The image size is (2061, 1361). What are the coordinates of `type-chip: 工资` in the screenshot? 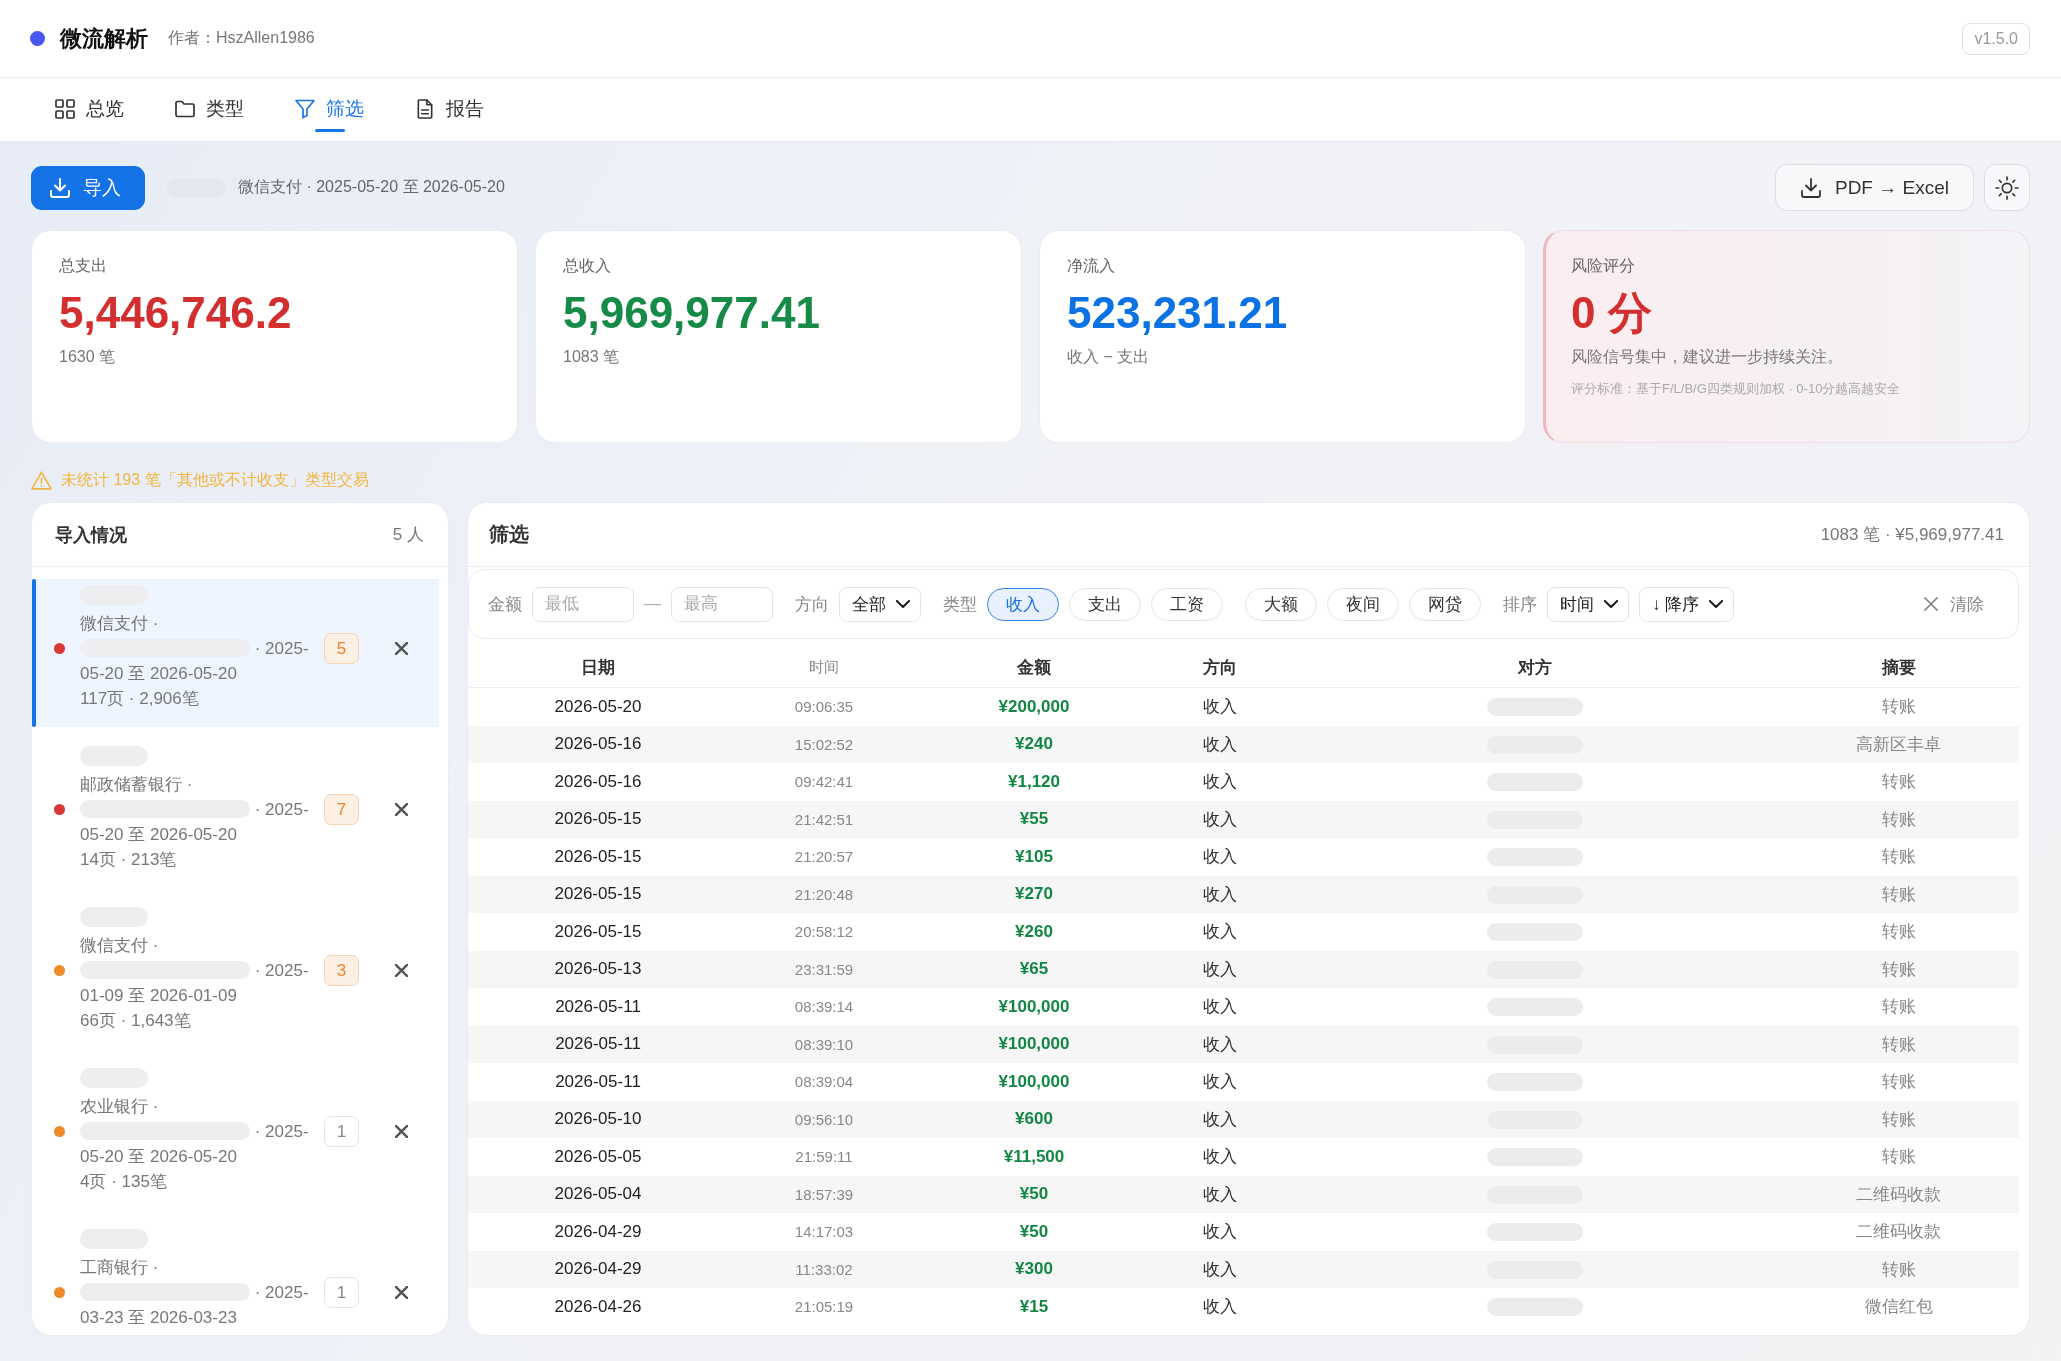 It's located at (1187, 604).